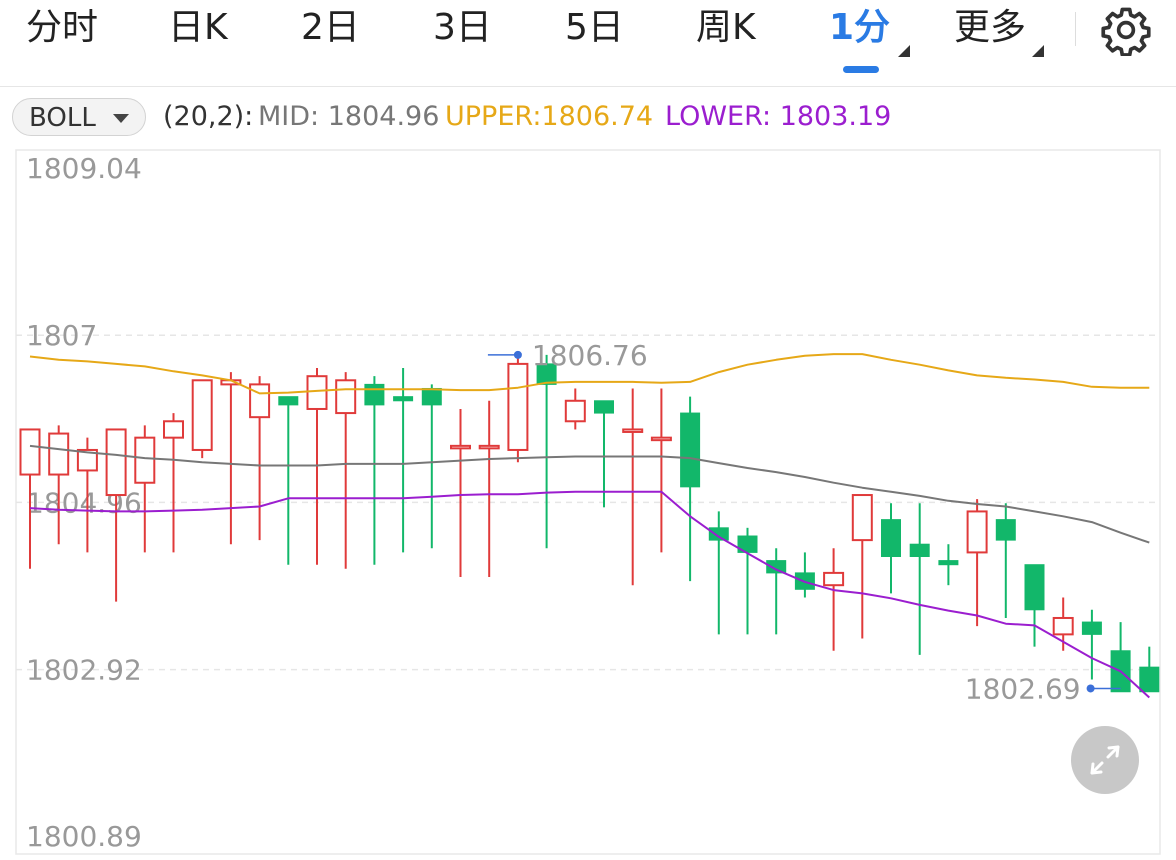  What do you see at coordinates (62, 28) in the screenshot?
I see `tab-fenshi: 分时` at bounding box center [62, 28].